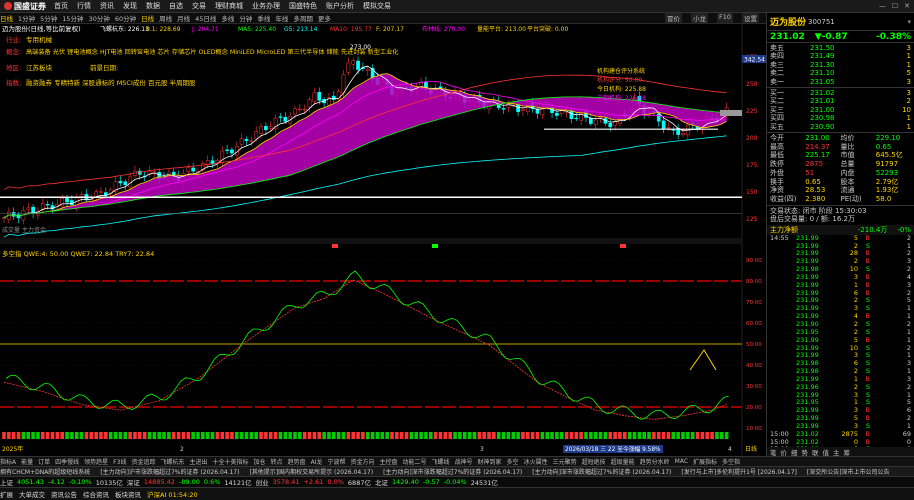 This screenshot has height=500, width=914. Describe the element at coordinates (245, 18) in the screenshot. I see `period-tab: 分钟` at that location.